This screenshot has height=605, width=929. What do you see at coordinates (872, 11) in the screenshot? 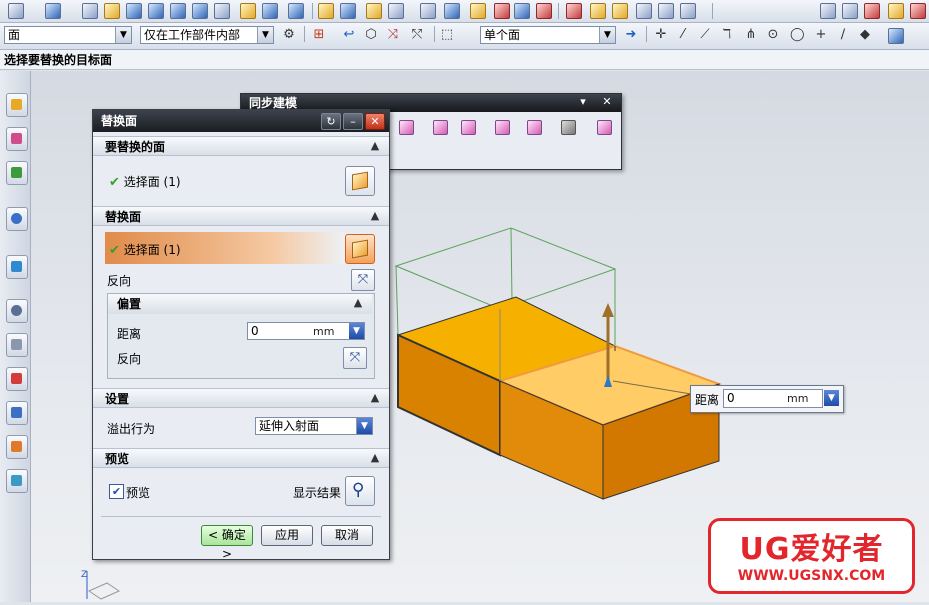
I see `analysis-icon` at bounding box center [872, 11].